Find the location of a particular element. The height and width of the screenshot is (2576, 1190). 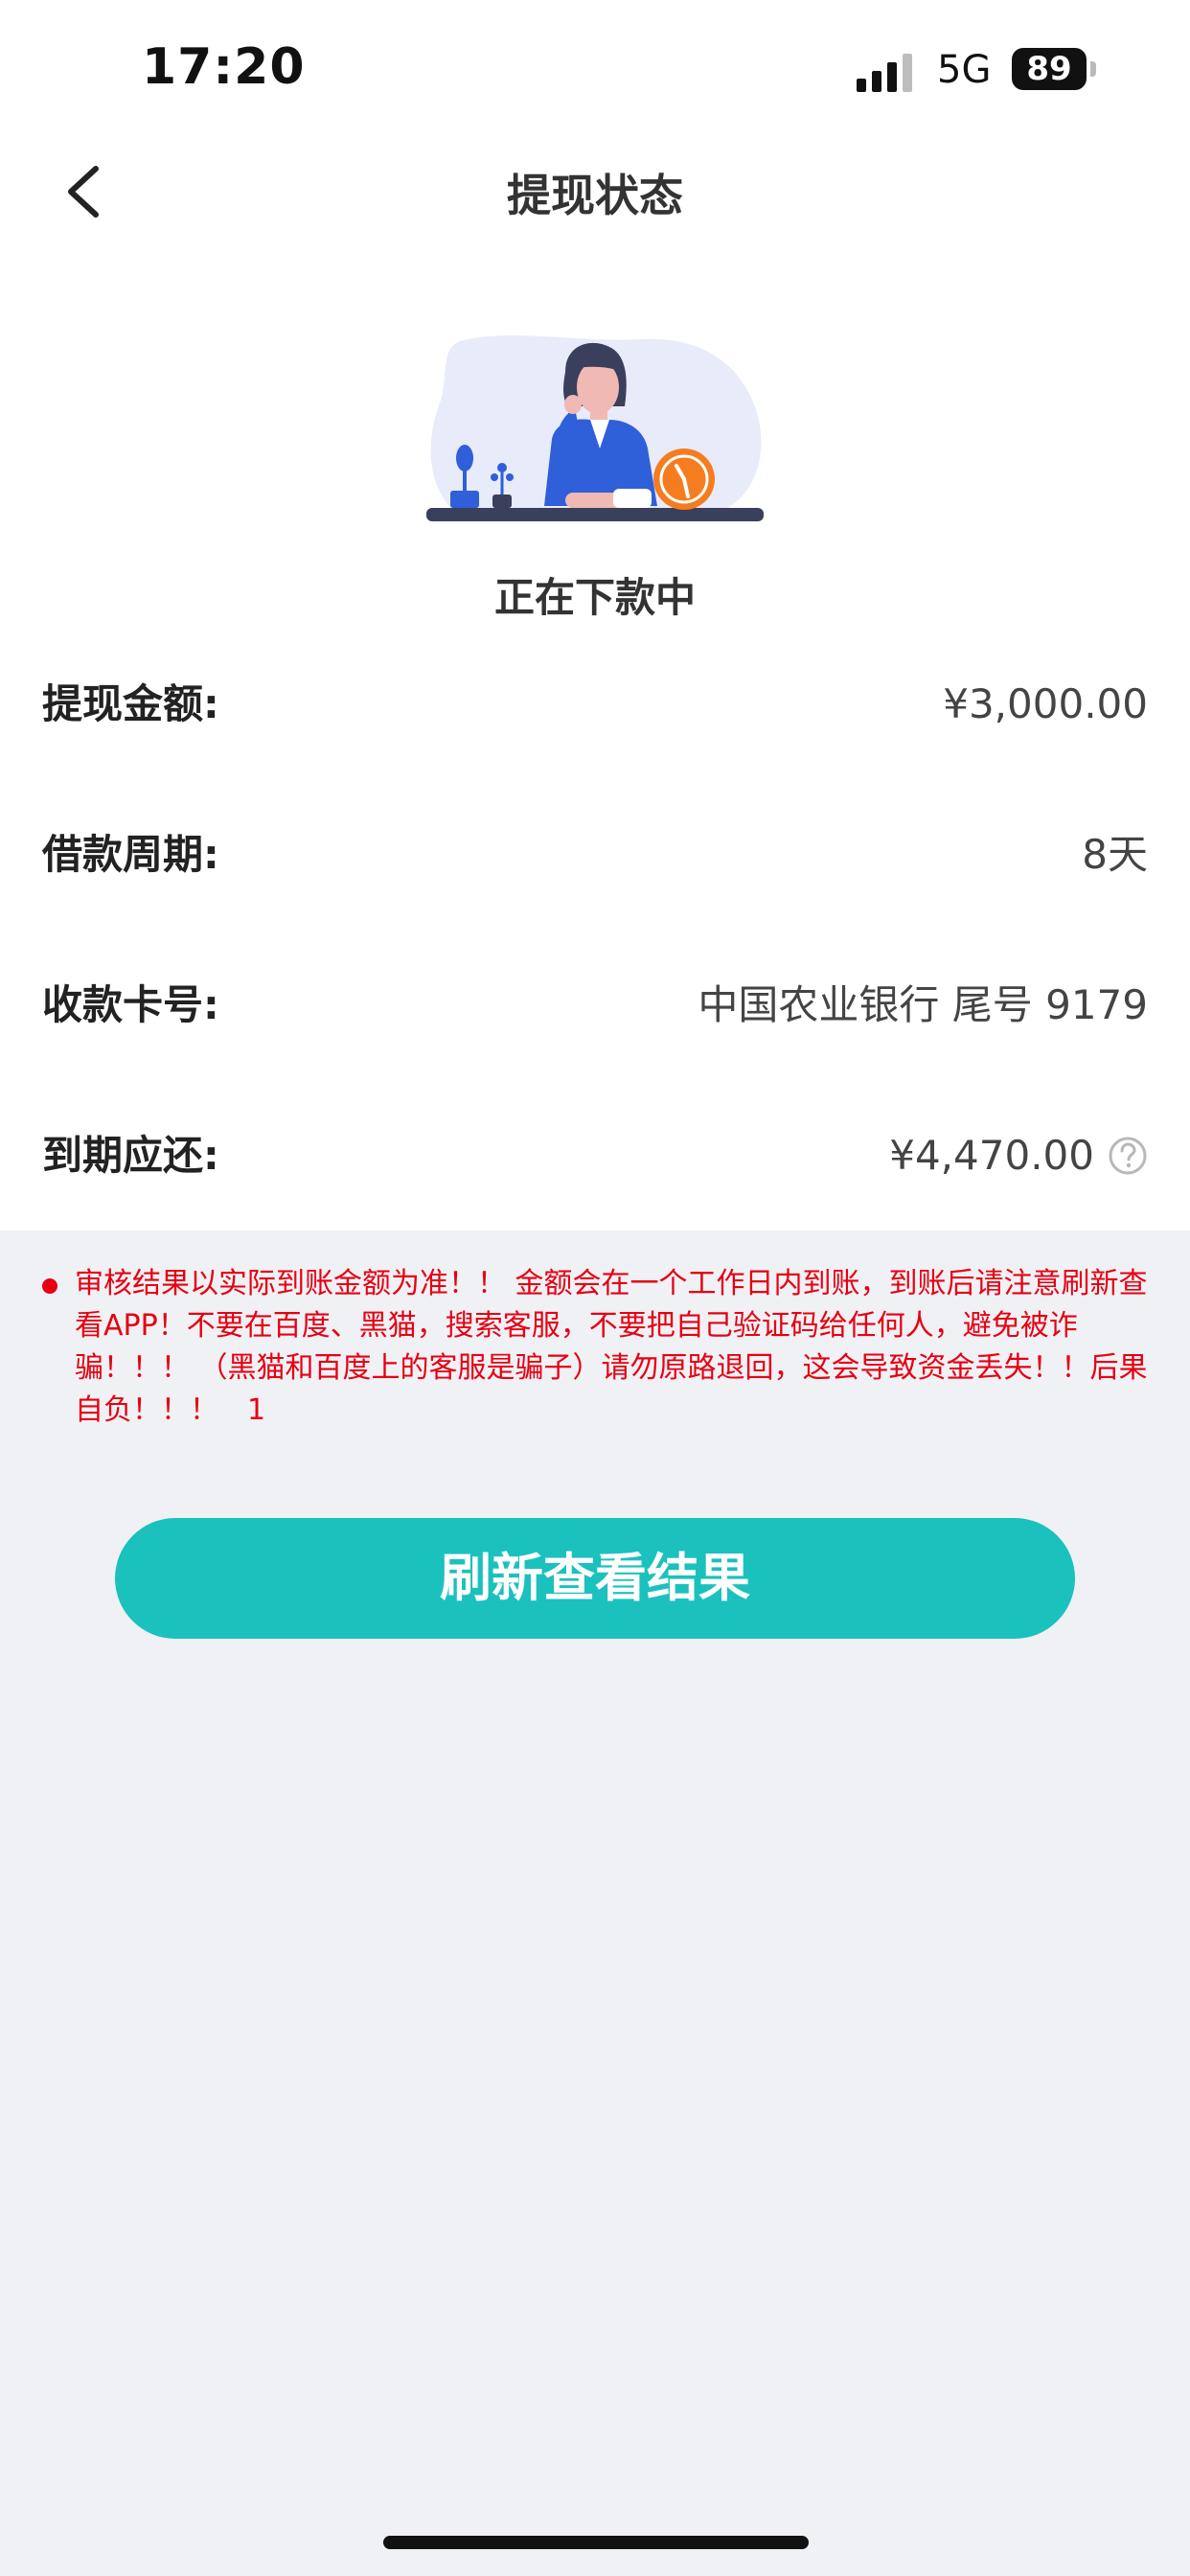

detail-label: 借款周期: is located at coordinates (131, 854).